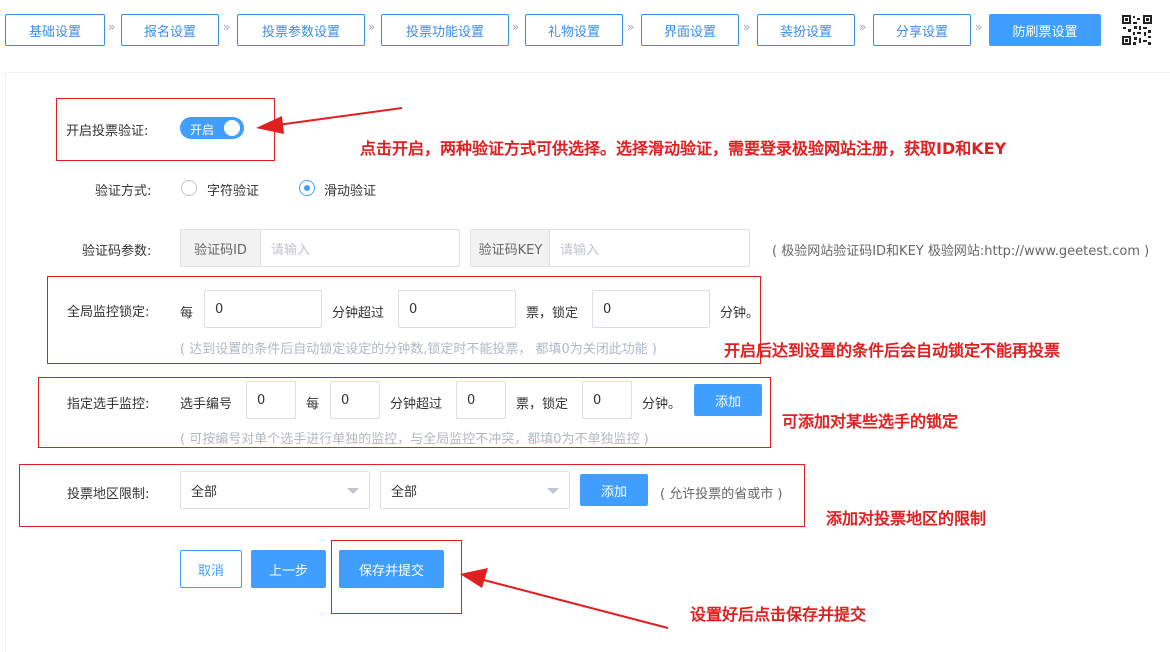 Image resolution: width=1170 pixels, height=652 pixels. I want to click on arrow-to-save-icon, so click(564, 598).